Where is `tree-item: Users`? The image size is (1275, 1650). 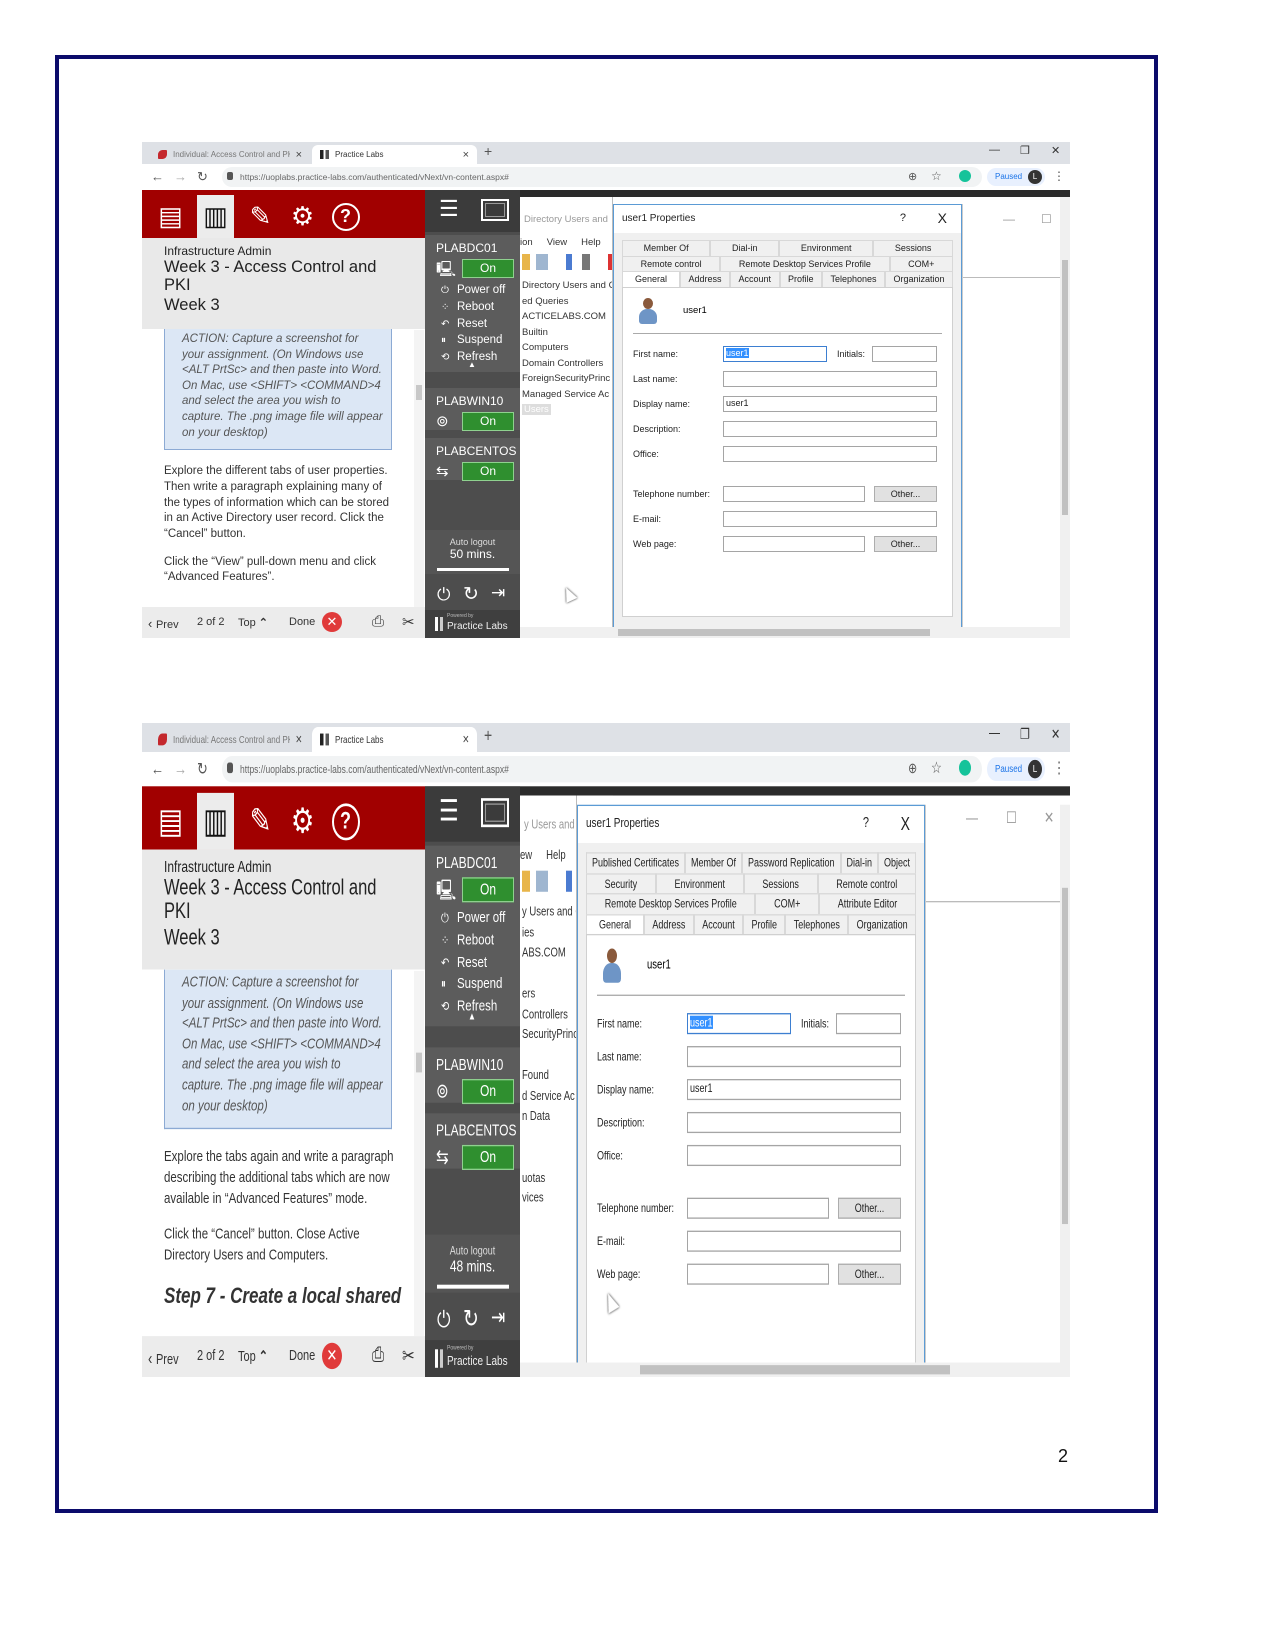 tree-item: Users is located at coordinates (567, 412).